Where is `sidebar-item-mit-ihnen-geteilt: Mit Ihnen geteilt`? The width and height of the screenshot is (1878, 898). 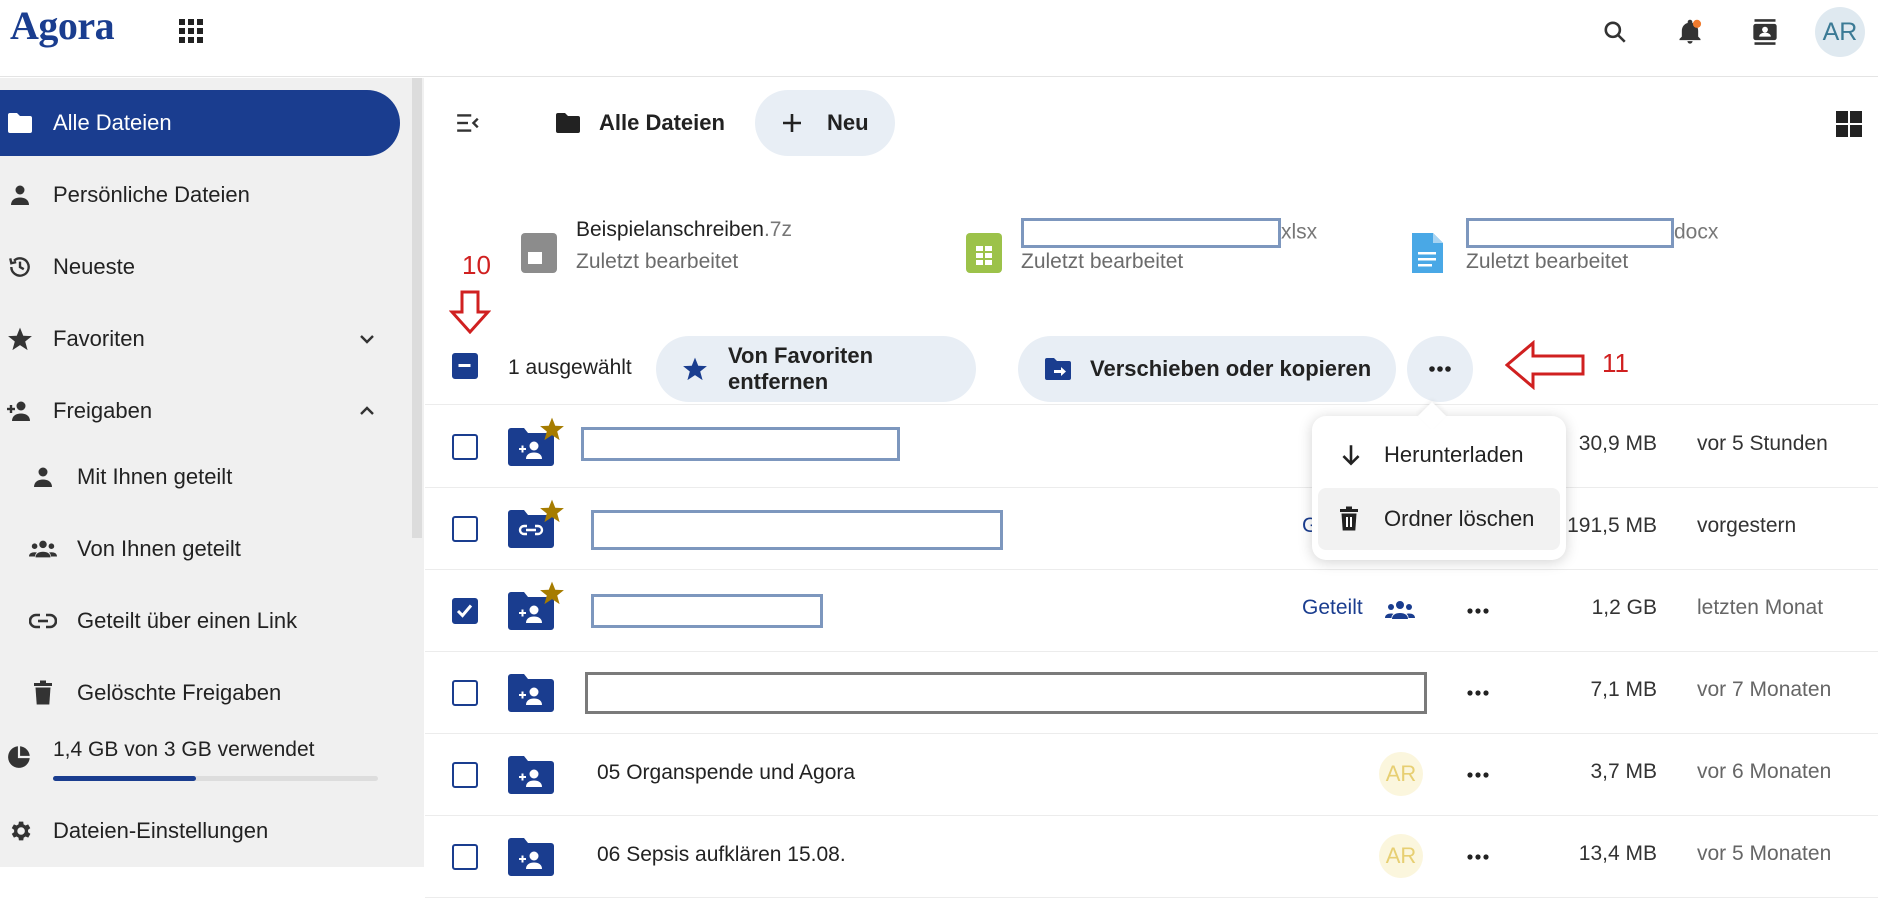
sidebar-item-mit-ihnen-geteilt: Mit Ihnen geteilt is located at coordinates (200, 477).